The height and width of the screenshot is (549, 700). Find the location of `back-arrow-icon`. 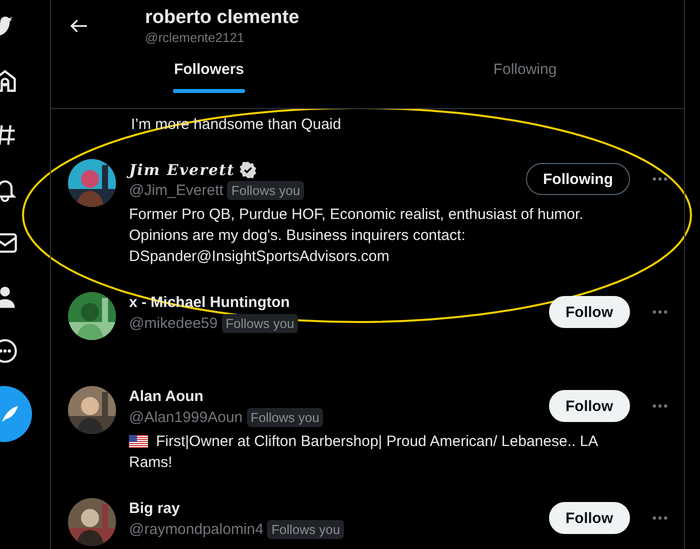

back-arrow-icon is located at coordinates (79, 26).